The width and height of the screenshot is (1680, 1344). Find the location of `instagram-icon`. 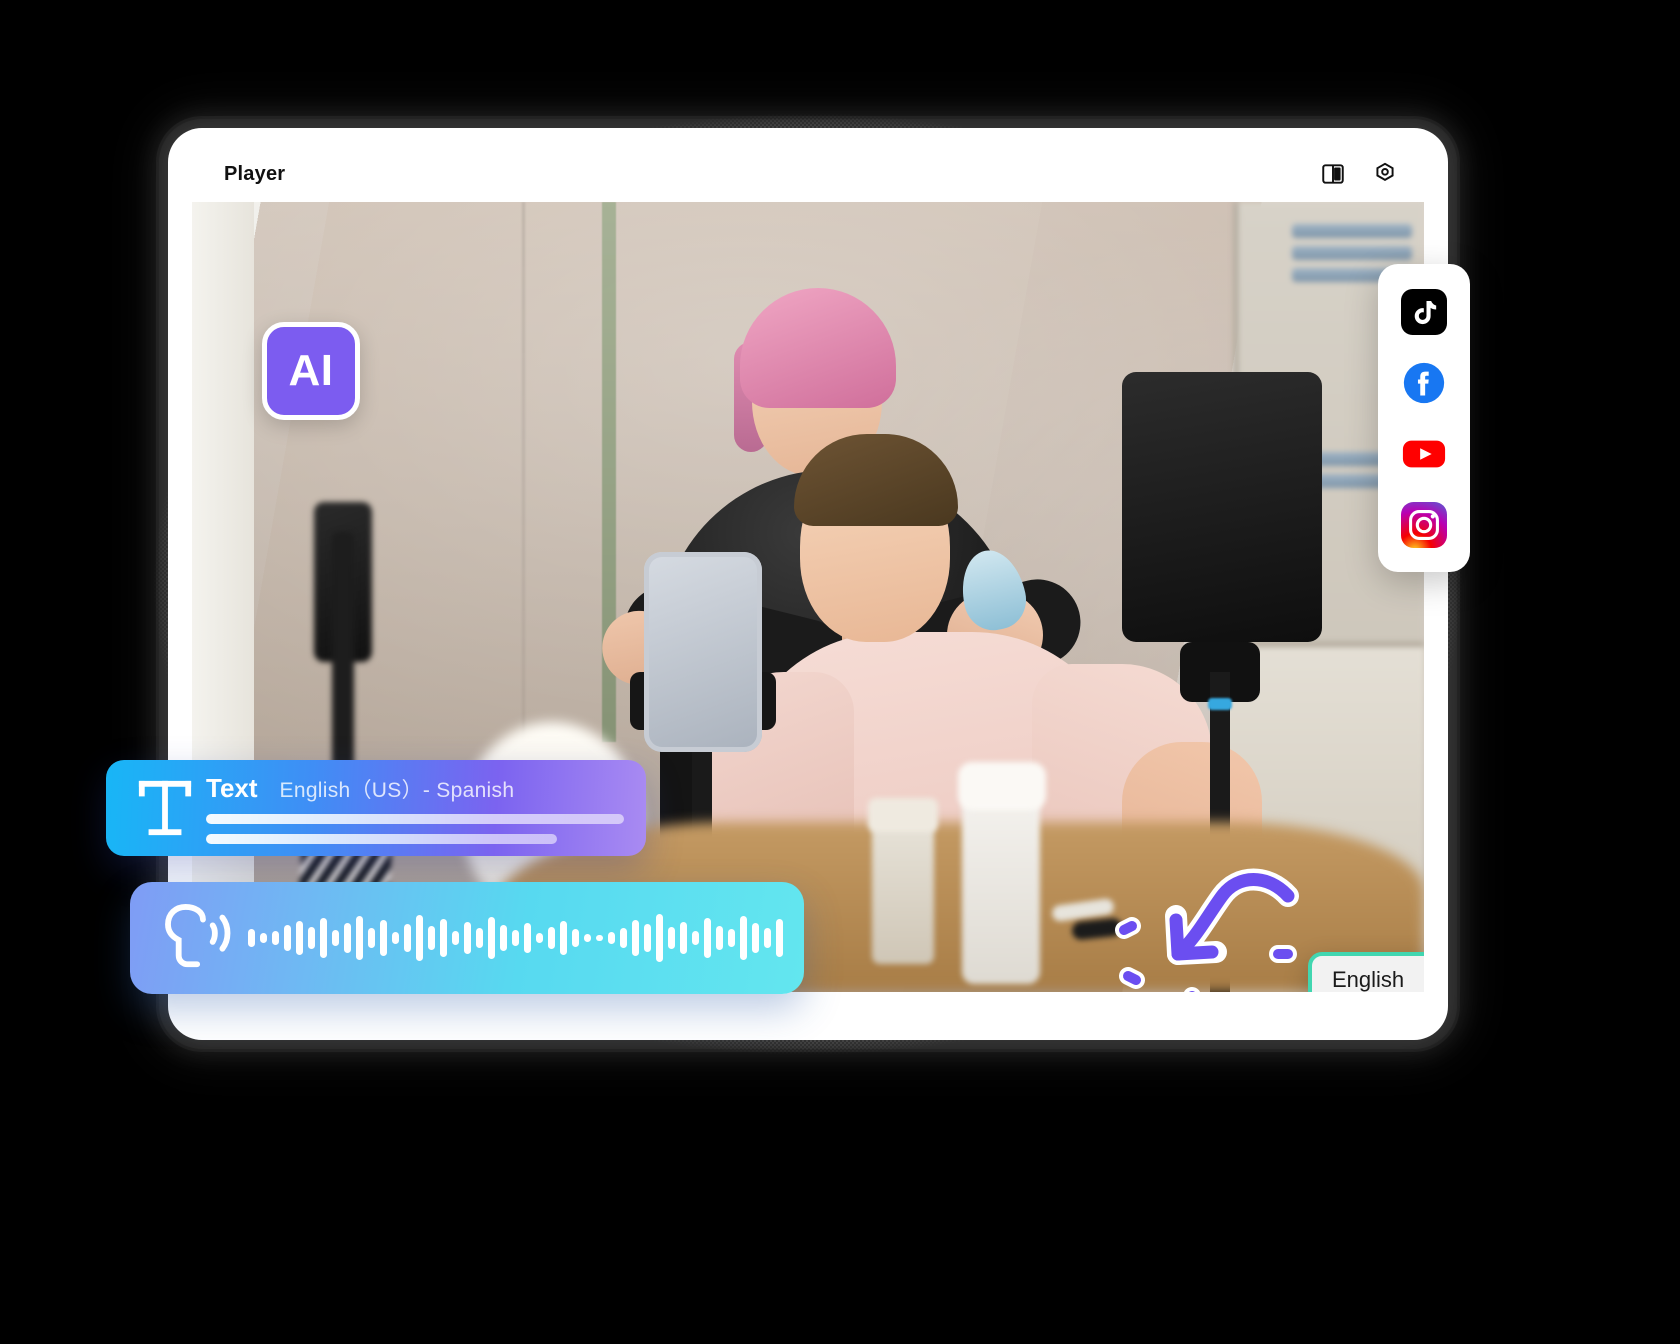

instagram-icon is located at coordinates (1424, 525).